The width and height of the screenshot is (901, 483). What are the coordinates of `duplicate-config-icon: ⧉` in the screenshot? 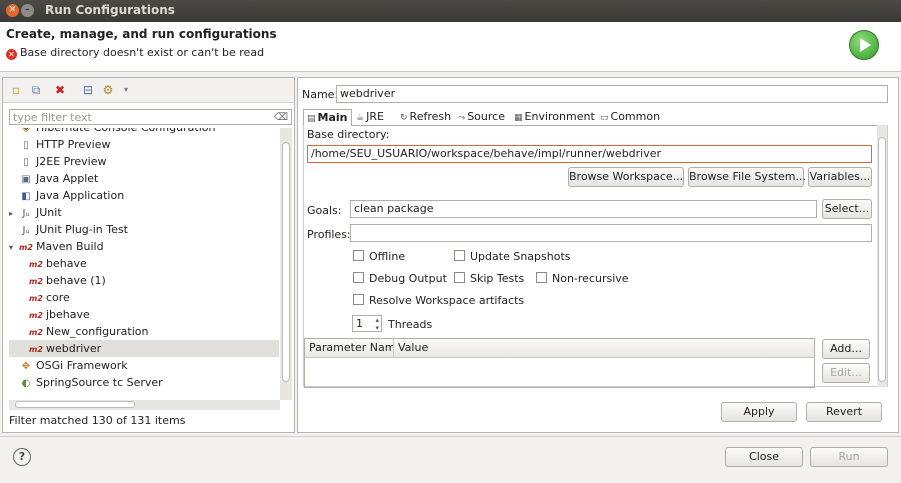 It's located at (36, 90).